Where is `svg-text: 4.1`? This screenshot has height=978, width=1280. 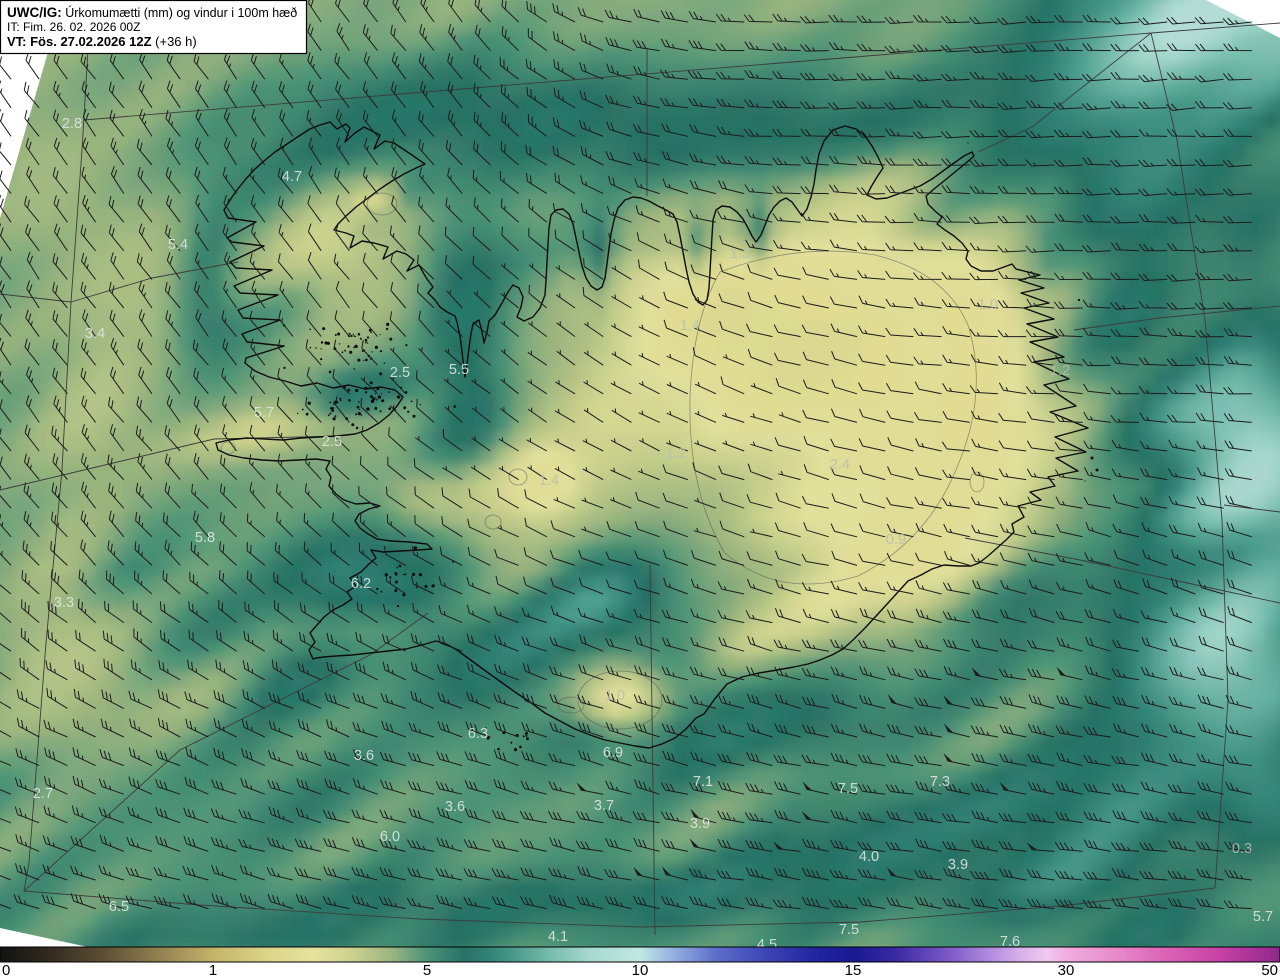 svg-text: 4.1 is located at coordinates (558, 937).